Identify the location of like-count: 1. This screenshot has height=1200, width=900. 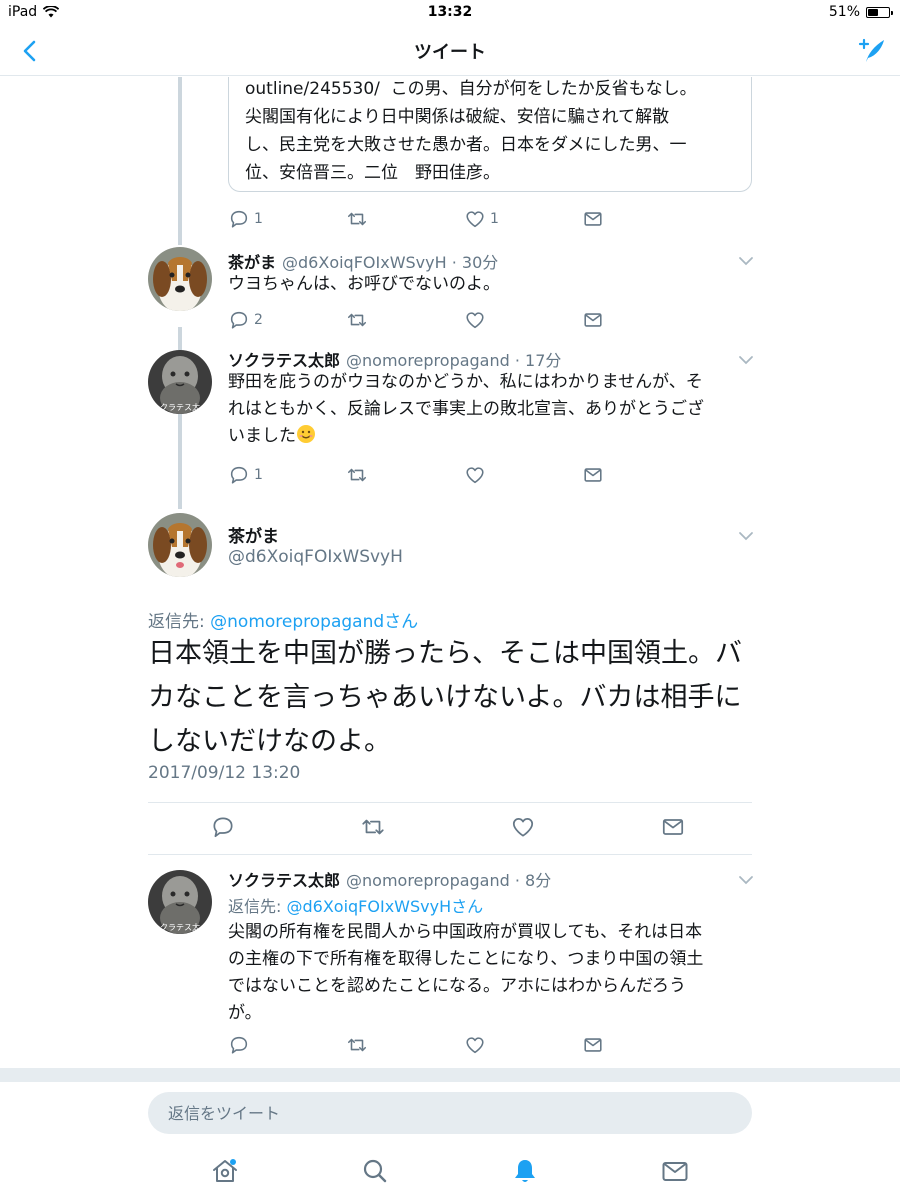
(494, 219).